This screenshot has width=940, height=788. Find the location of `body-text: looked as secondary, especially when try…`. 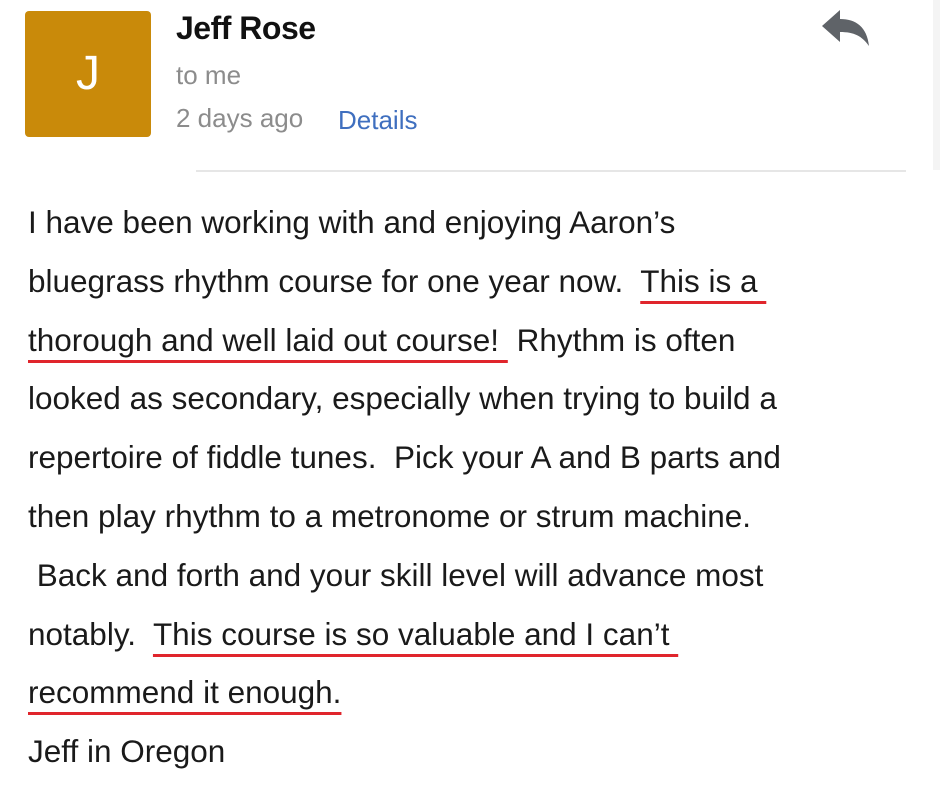

body-text: looked as secondary, especially when try… is located at coordinates (402, 398).